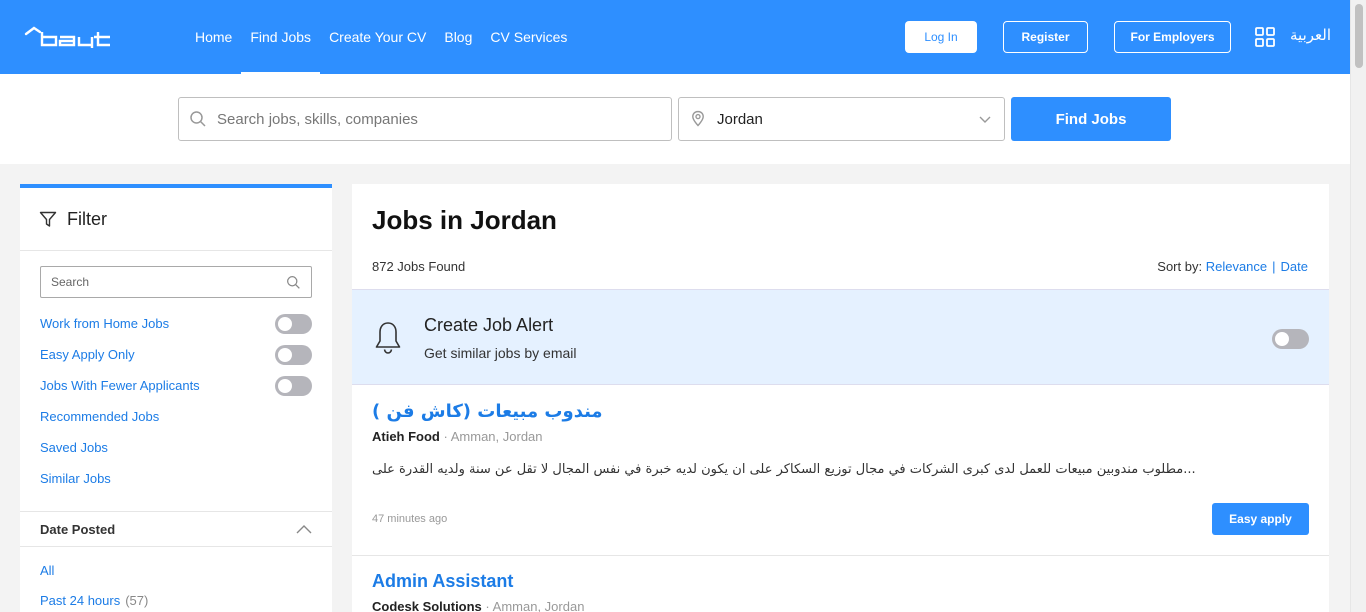 The height and width of the screenshot is (612, 1366). What do you see at coordinates (176, 478) in the screenshot?
I see `filter-option: Similar Jobs` at bounding box center [176, 478].